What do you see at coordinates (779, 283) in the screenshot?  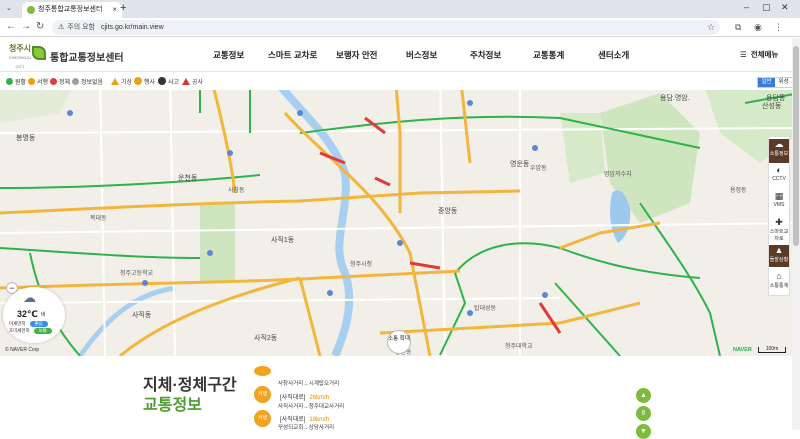 I see `side-traffic-stats: ⌂ 소통통계` at bounding box center [779, 283].